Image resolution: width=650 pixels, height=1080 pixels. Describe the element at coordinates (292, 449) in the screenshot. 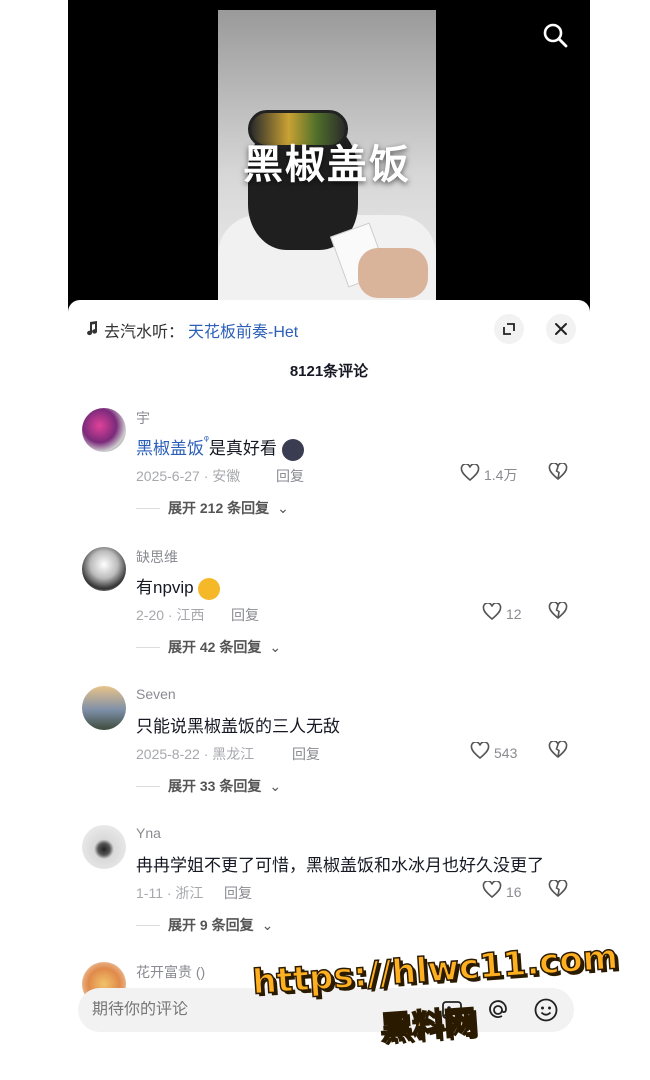

I see `sticker-emoji-icon` at that location.